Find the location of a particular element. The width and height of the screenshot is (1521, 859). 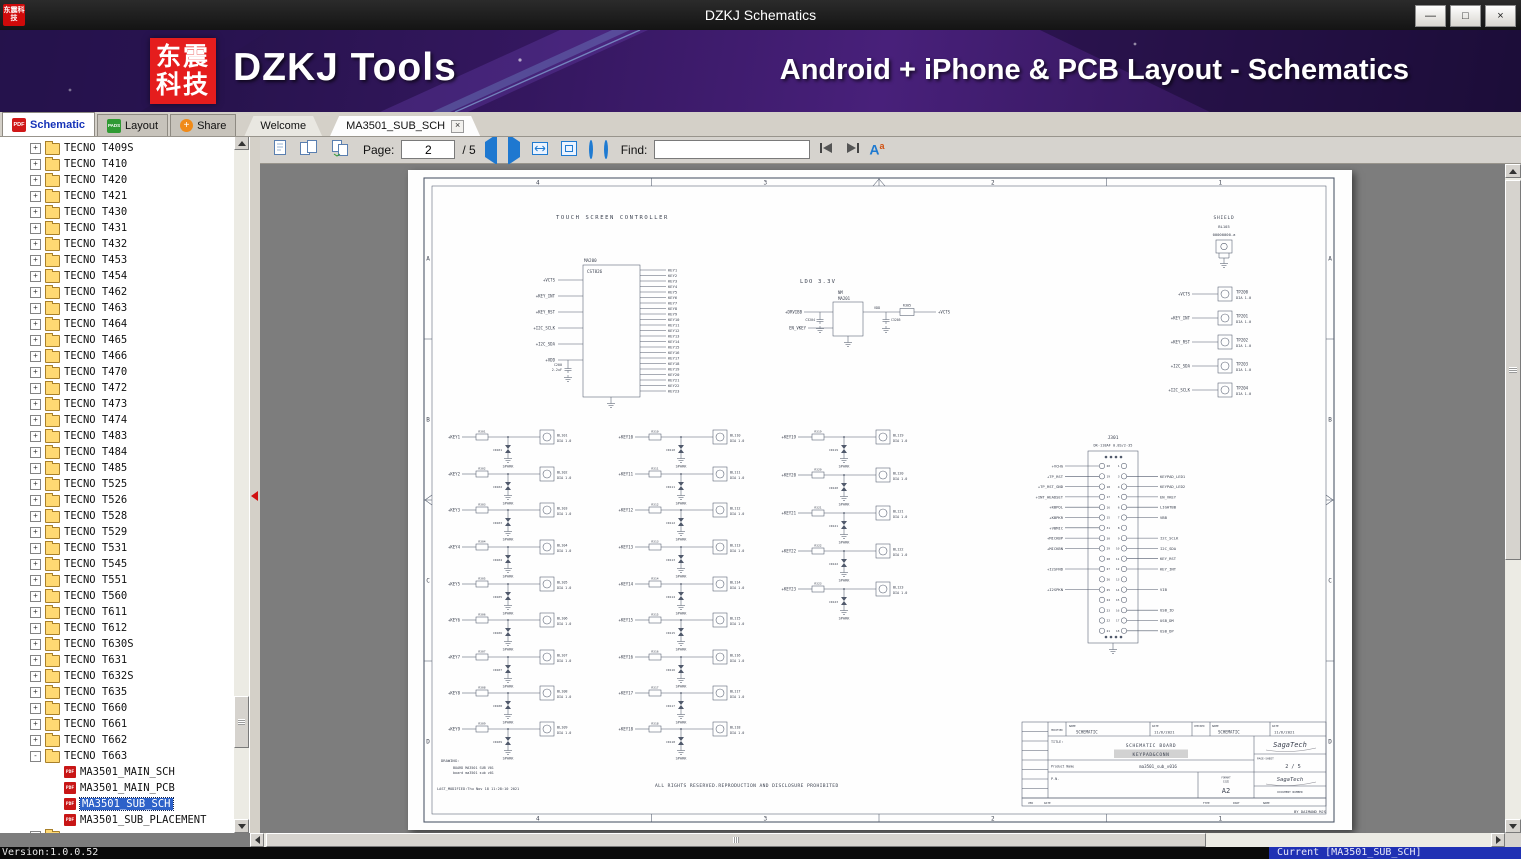

fit-page-button is located at coordinates (569, 150).